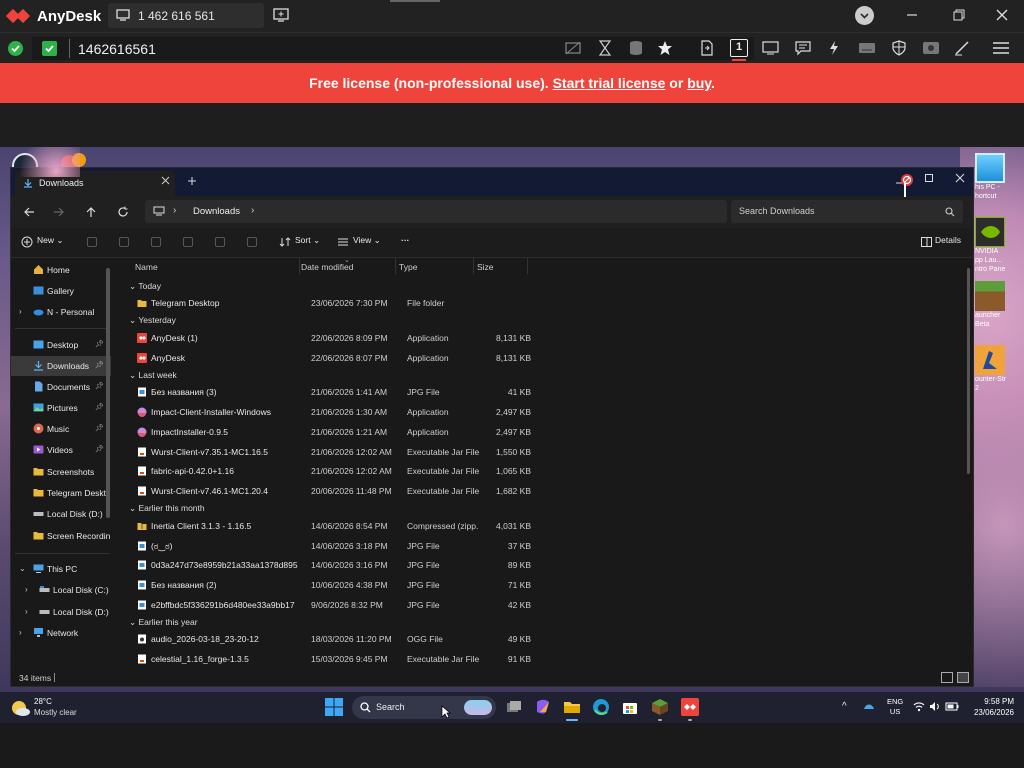 The height and width of the screenshot is (768, 1024). I want to click on column-header-size: Size, so click(485, 267).